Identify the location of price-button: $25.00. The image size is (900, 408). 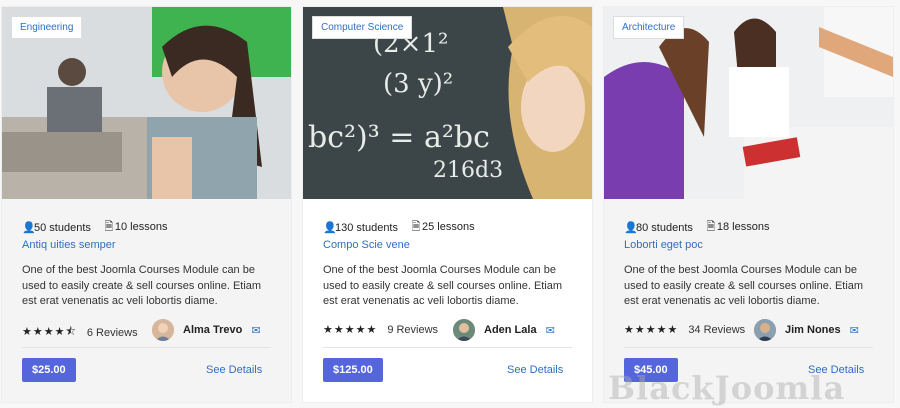
(49, 370).